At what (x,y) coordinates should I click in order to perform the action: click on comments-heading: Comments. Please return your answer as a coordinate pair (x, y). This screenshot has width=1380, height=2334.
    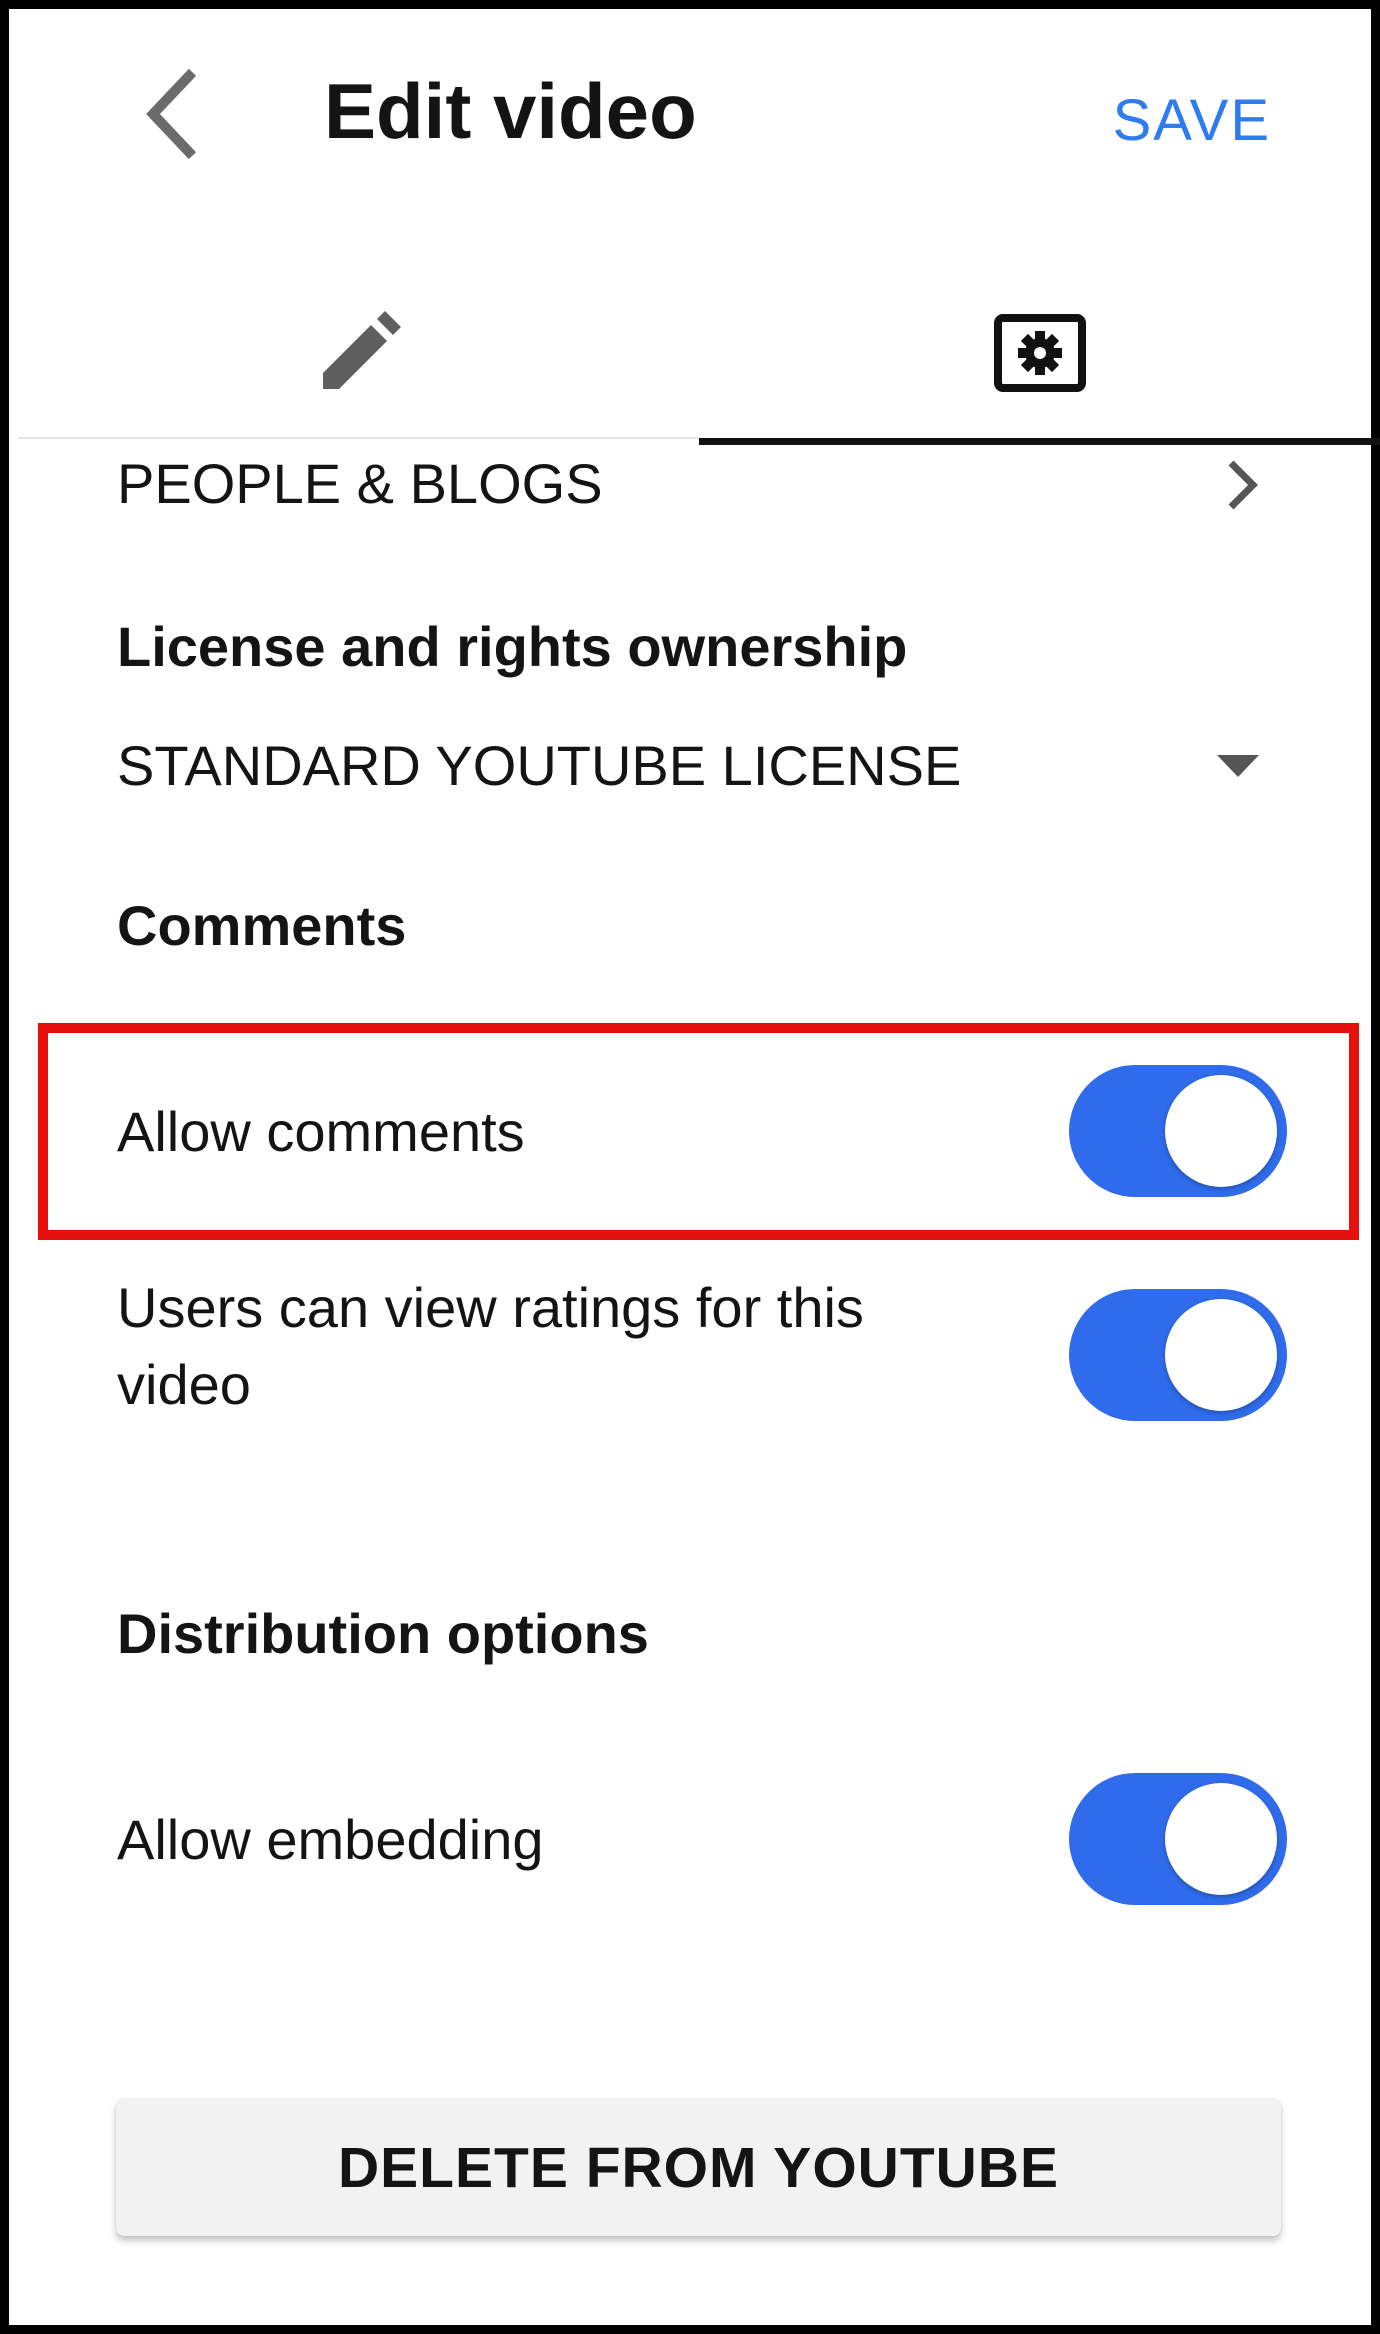
    Looking at the image, I should click on (262, 925).